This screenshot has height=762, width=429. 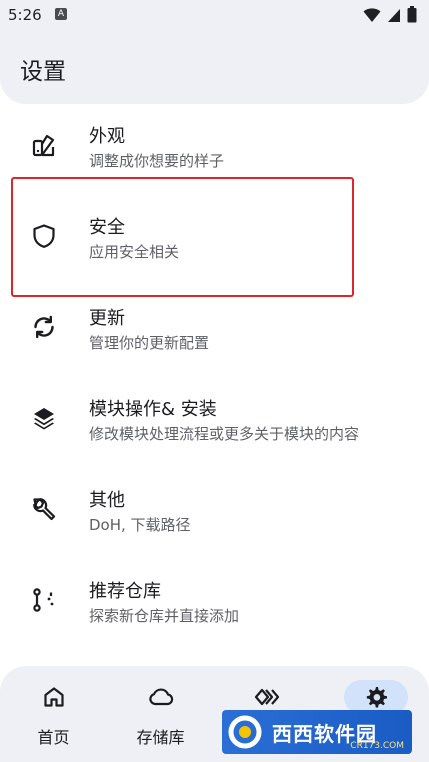 I want to click on settings-item-repos: 推荐仓库 探索新仓库并直接添加, so click(x=214, y=604).